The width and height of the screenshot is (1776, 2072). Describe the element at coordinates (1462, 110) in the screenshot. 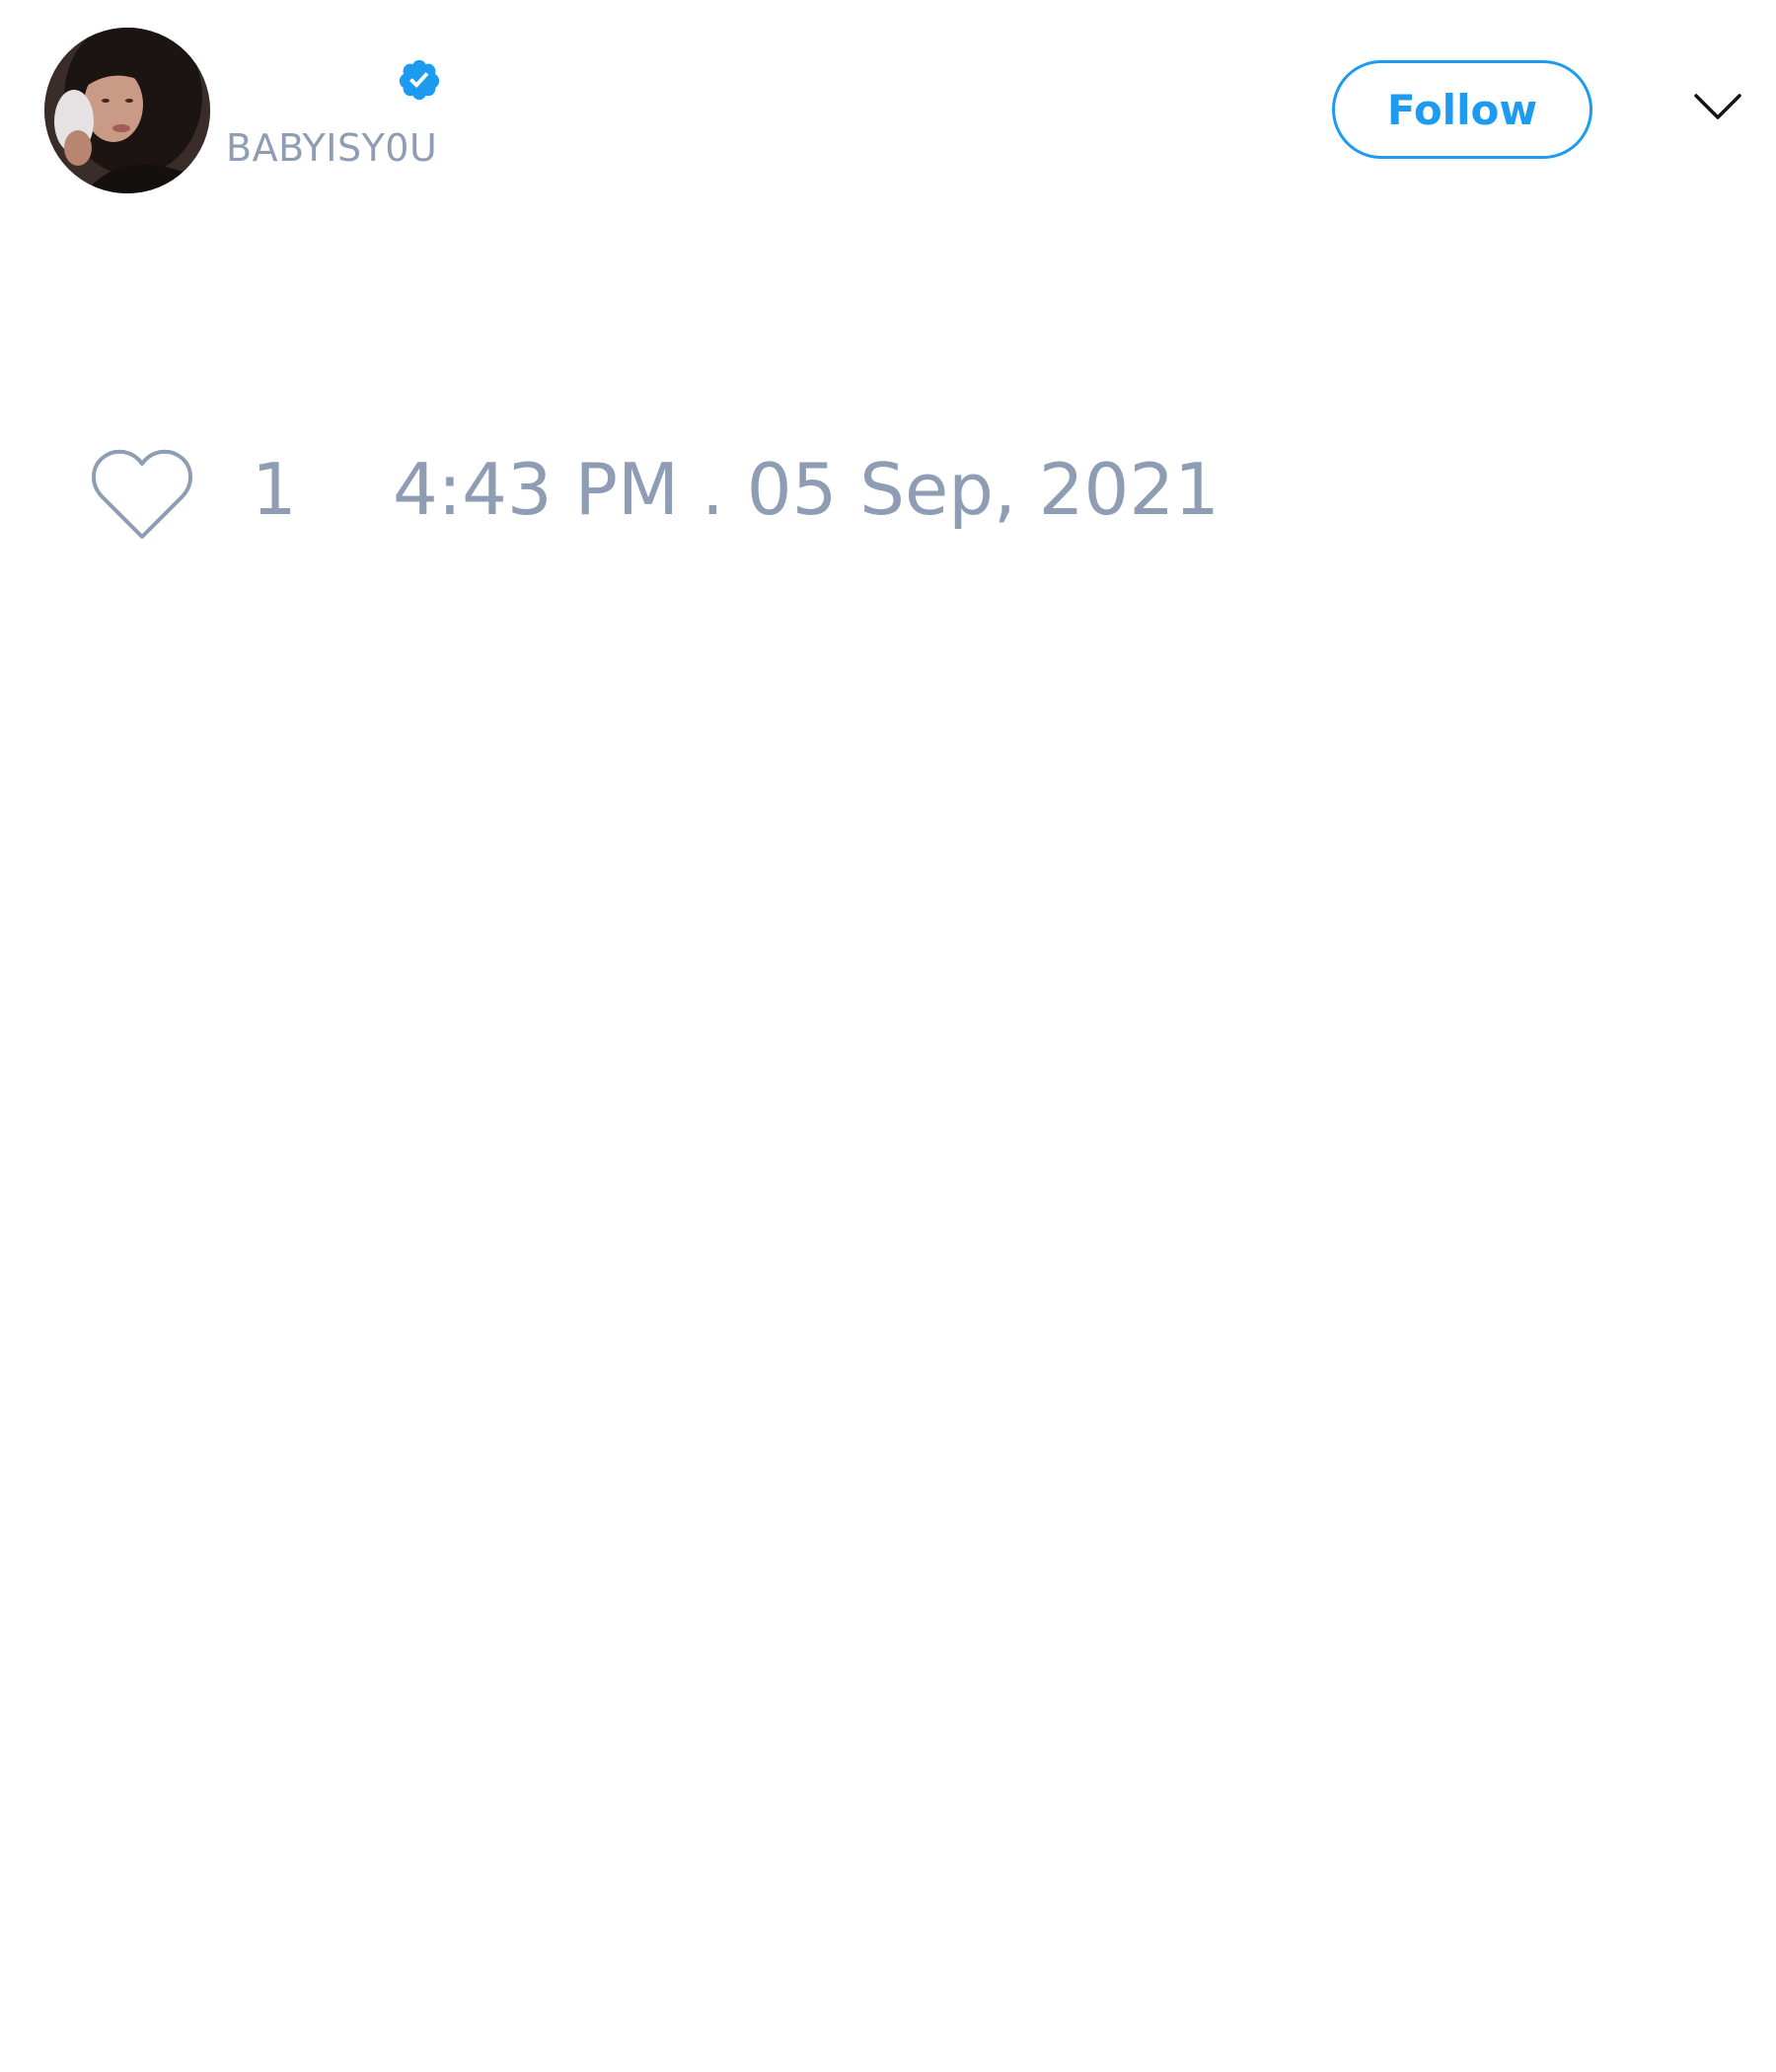

I see `follow-button: Follow` at that location.